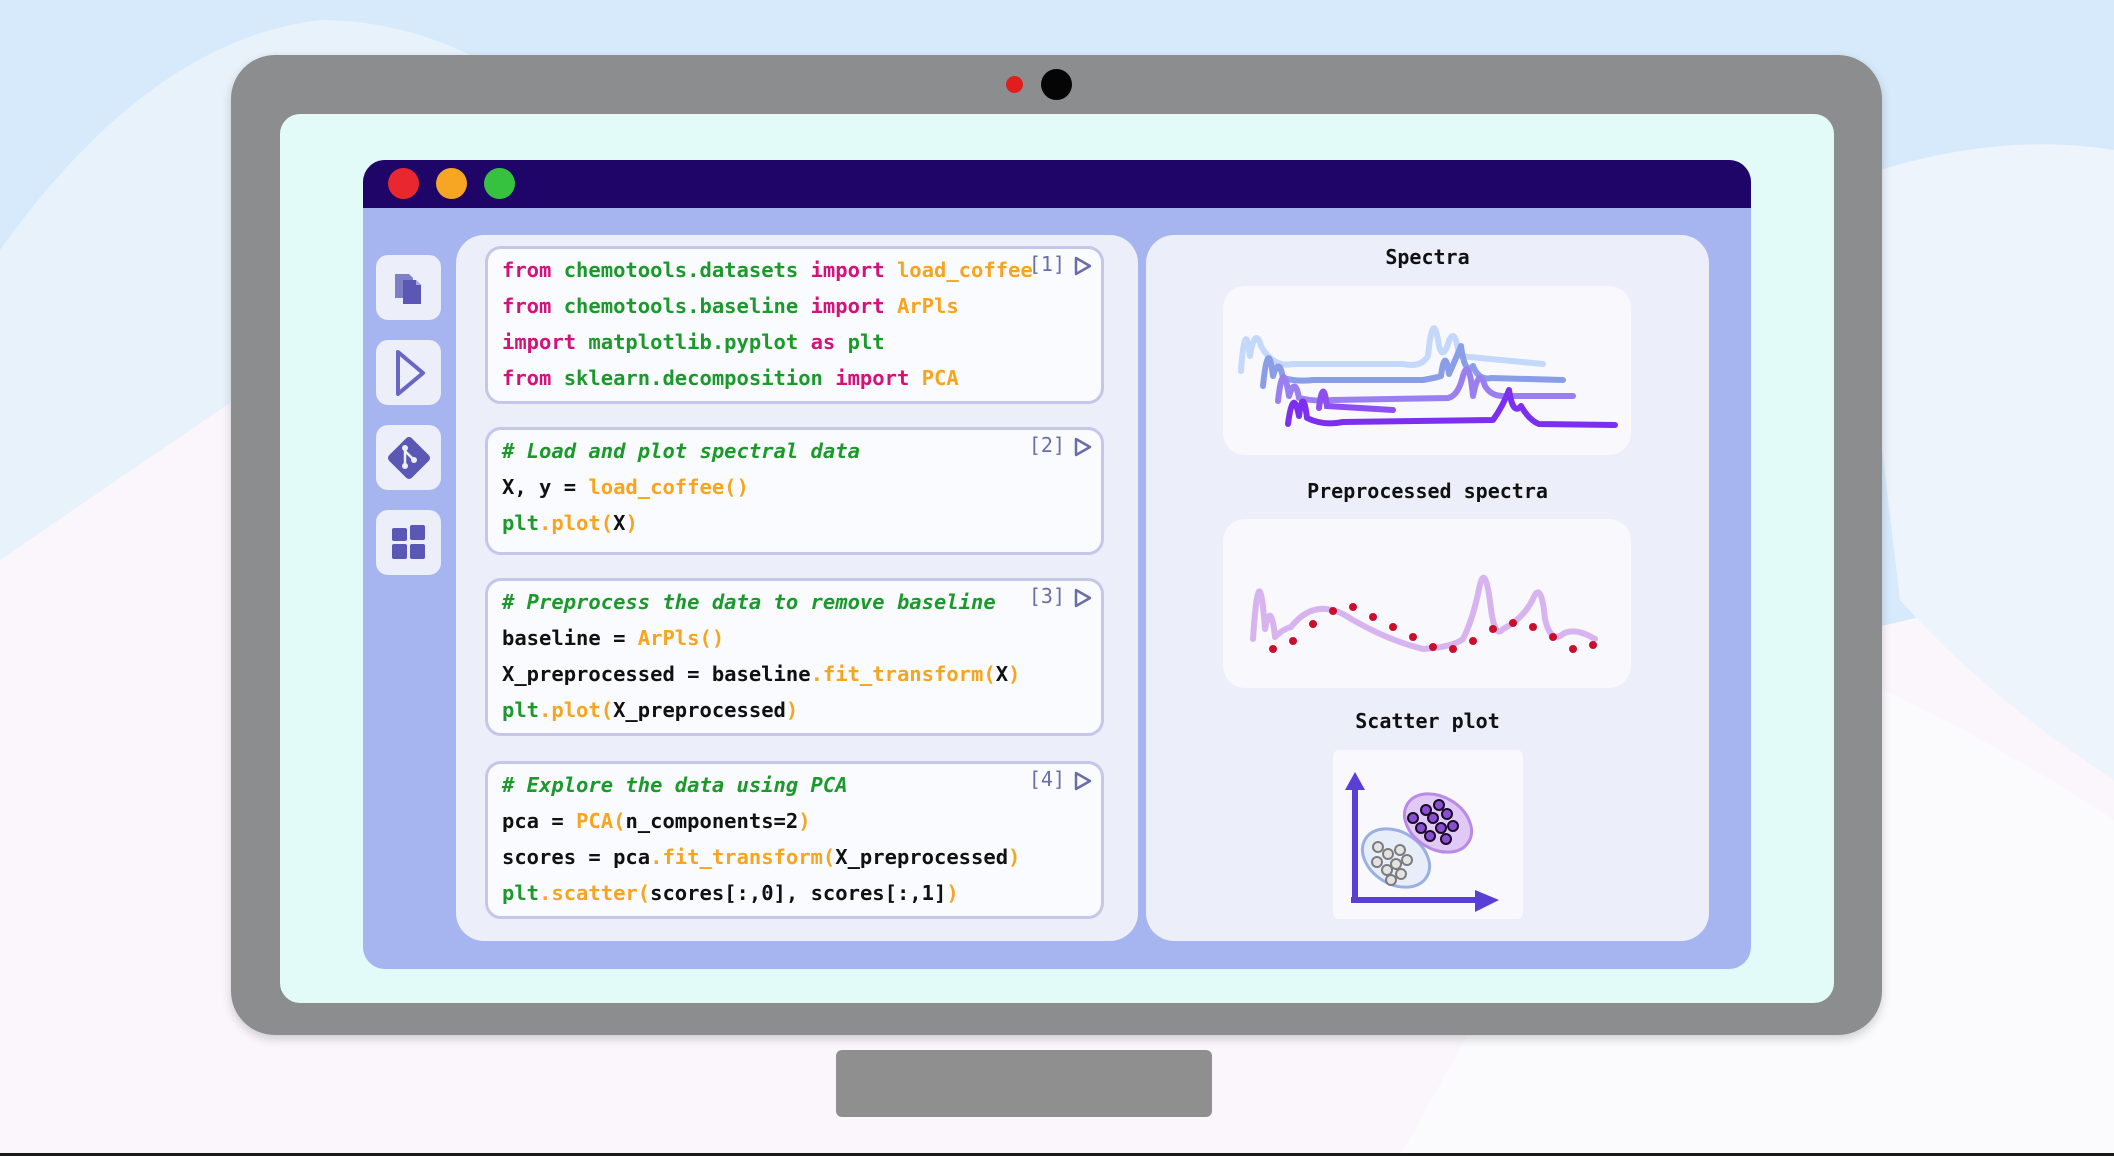 This screenshot has height=1156, width=2114. I want to click on extensions-icon, so click(408, 541).